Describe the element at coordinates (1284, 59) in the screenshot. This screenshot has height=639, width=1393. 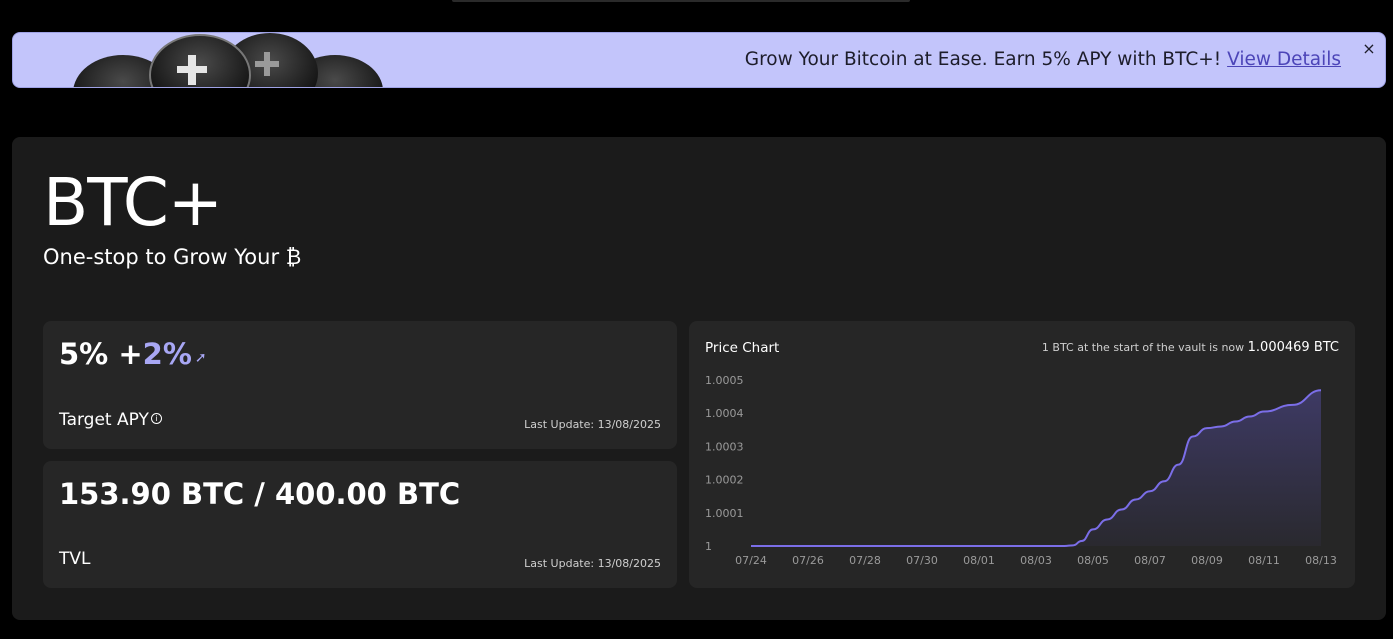
I see `view-details-link: View Details` at that location.